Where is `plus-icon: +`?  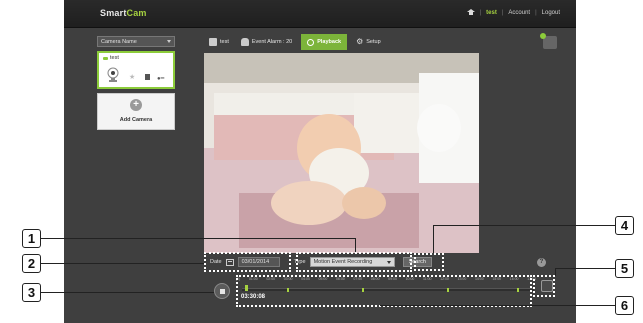
plus-icon: + is located at coordinates (136, 105).